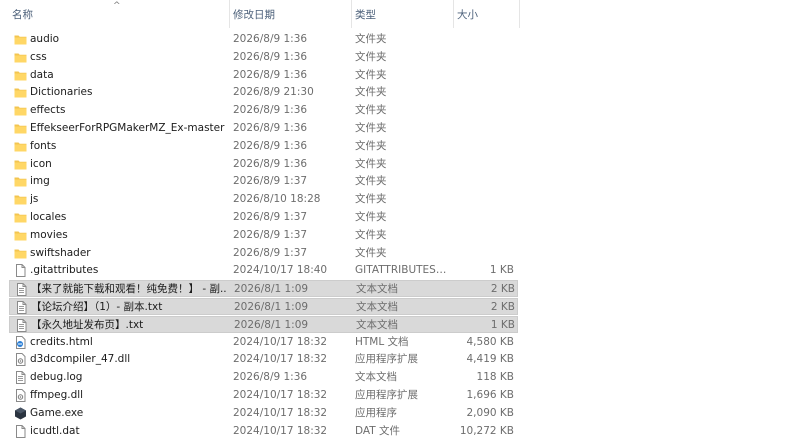 The image size is (800, 440). Describe the element at coordinates (263, 324) in the screenshot. I see `file-row: 【永久地址发布页】.txt 2026/8/1 1:09 文本文档 1 KB` at that location.